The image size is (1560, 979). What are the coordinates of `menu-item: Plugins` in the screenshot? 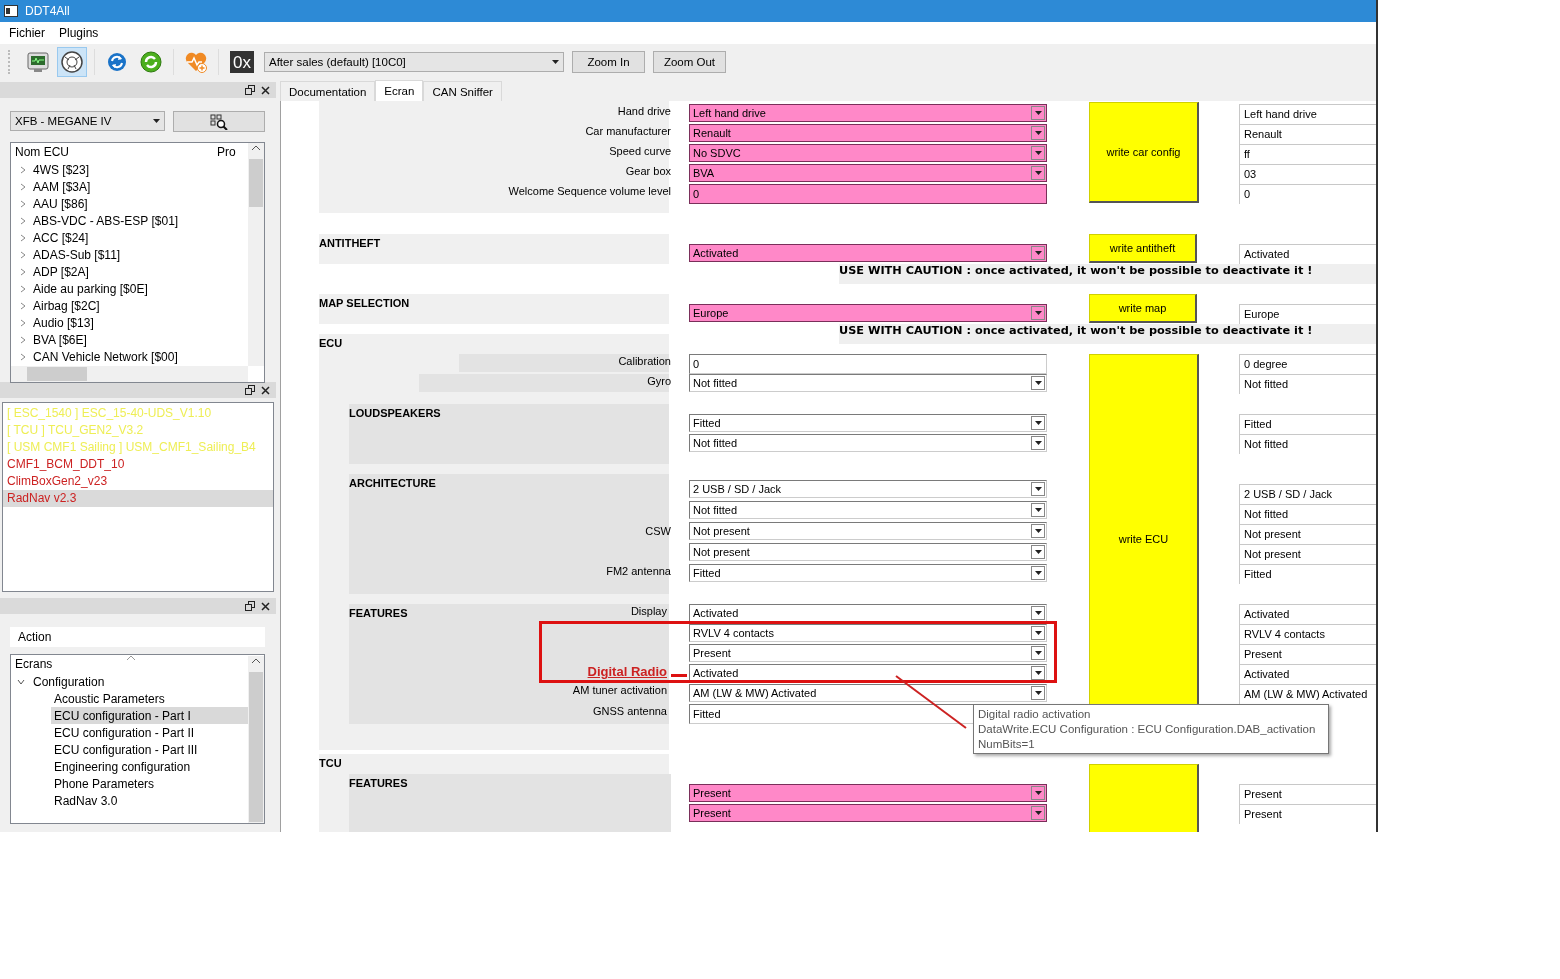 It's located at (79, 33).